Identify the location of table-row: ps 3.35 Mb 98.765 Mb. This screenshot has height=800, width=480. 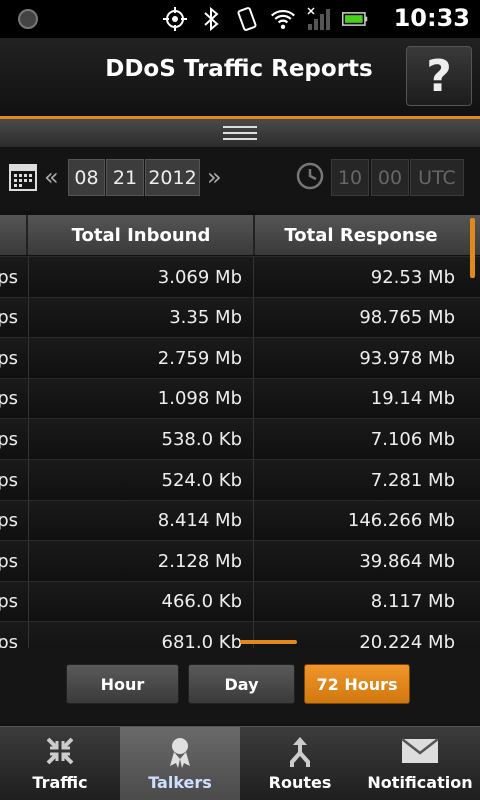
(240, 317).